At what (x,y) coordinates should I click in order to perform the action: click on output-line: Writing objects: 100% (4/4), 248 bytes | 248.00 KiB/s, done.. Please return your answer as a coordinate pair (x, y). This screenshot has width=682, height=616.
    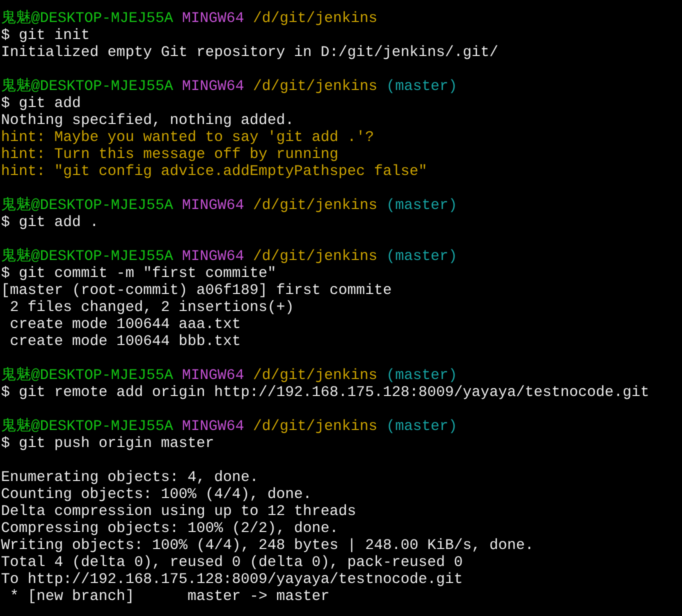
    Looking at the image, I should click on (267, 546).